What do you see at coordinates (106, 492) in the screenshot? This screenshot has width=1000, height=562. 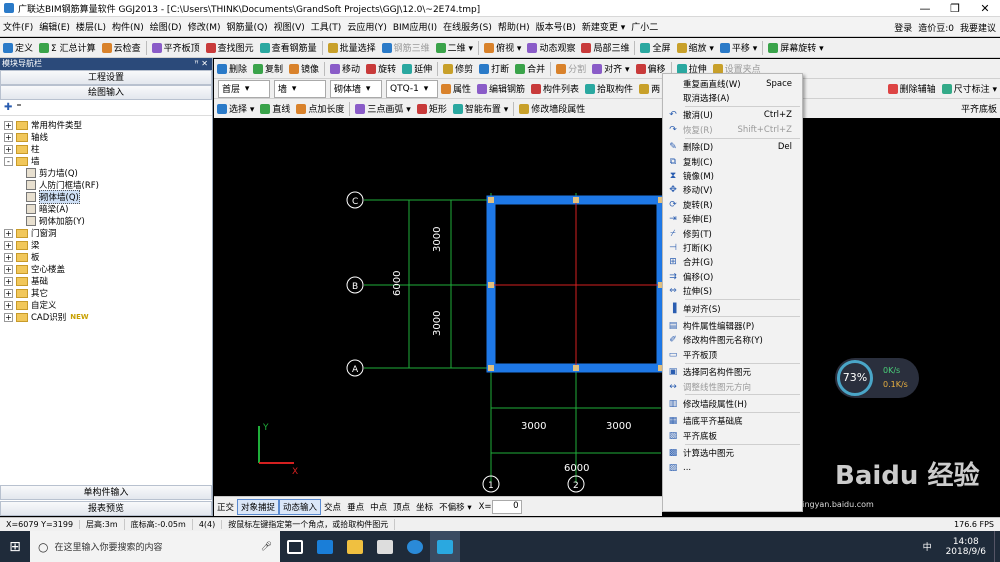 I see `single-component-button: 单构件输入` at bounding box center [106, 492].